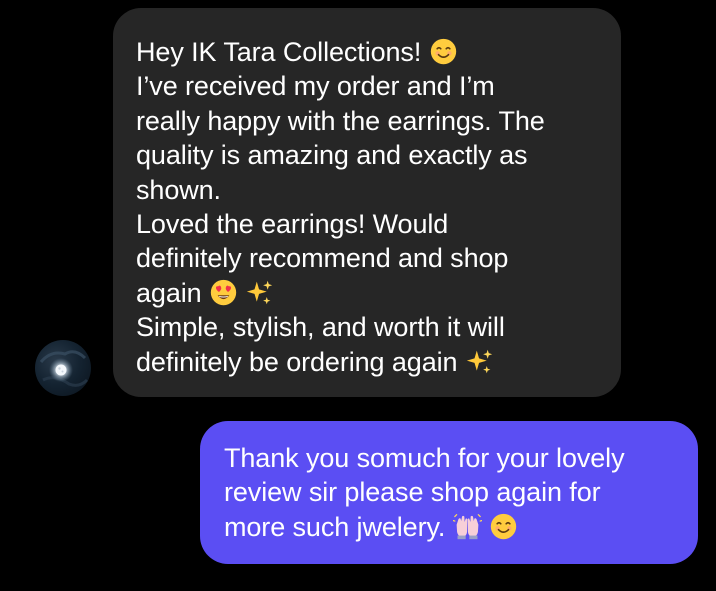  What do you see at coordinates (178, 189) in the screenshot?
I see `incoming-message-line: shown.` at bounding box center [178, 189].